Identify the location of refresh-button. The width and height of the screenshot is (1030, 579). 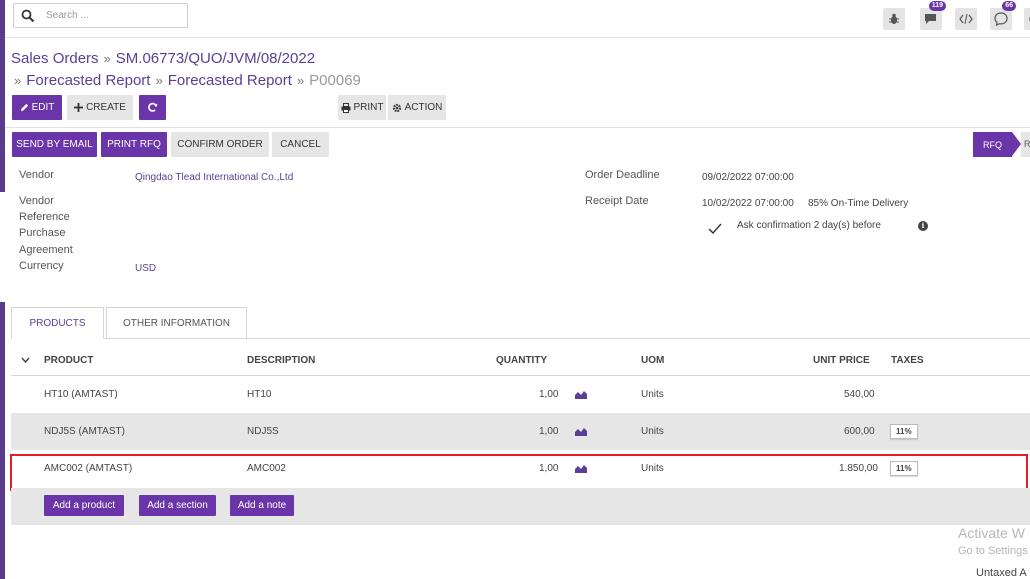
(152, 107).